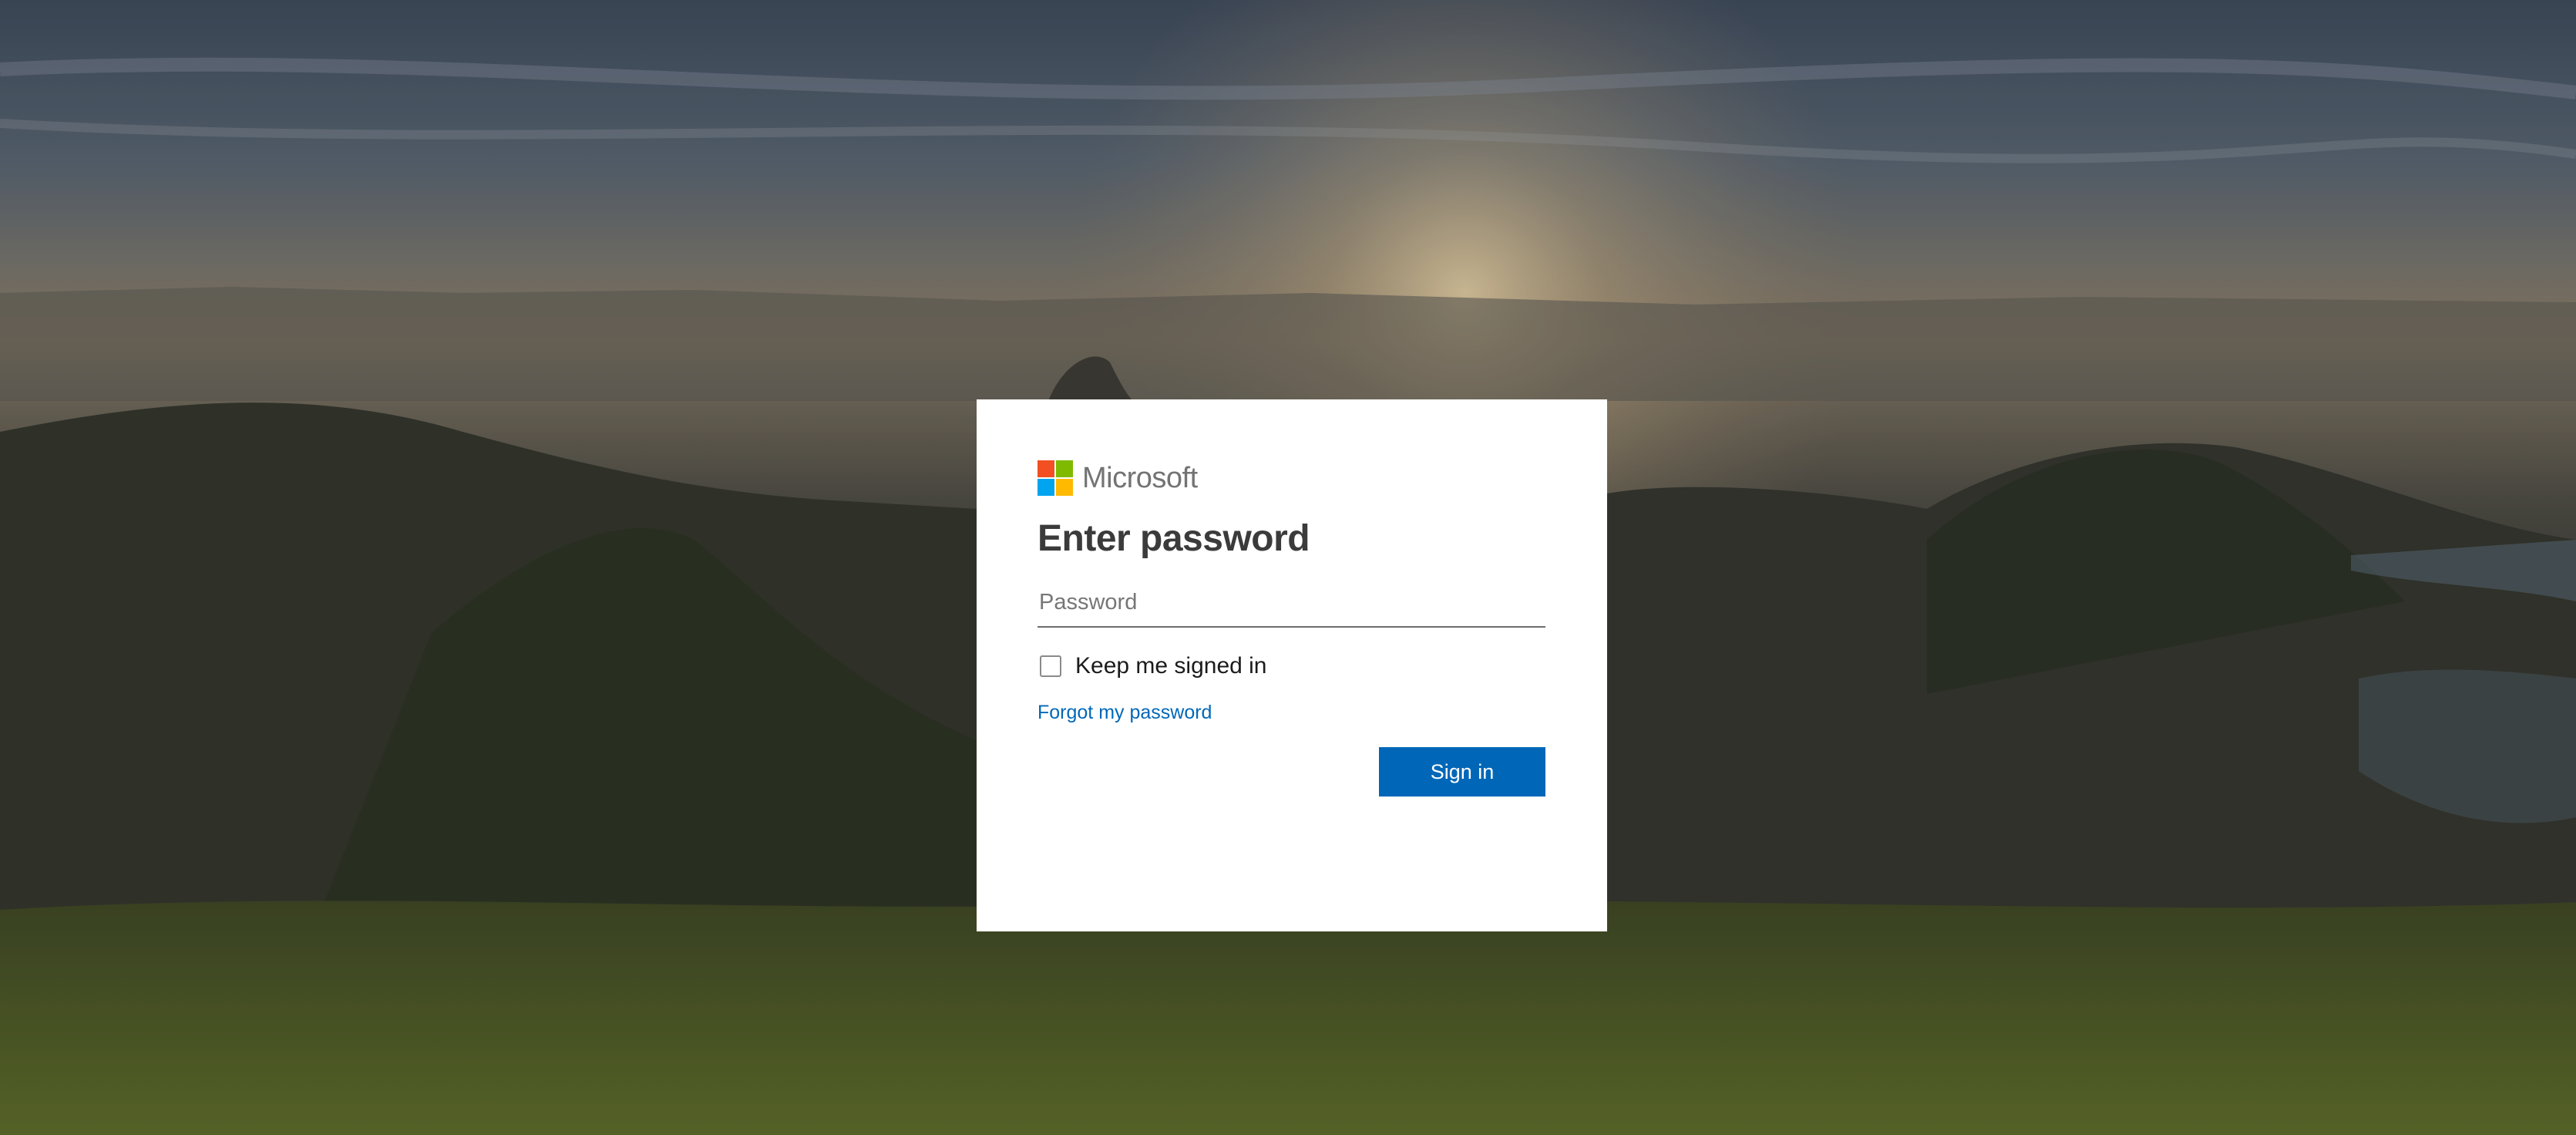 This screenshot has width=2576, height=1135. I want to click on password-field-container, so click(1293, 604).